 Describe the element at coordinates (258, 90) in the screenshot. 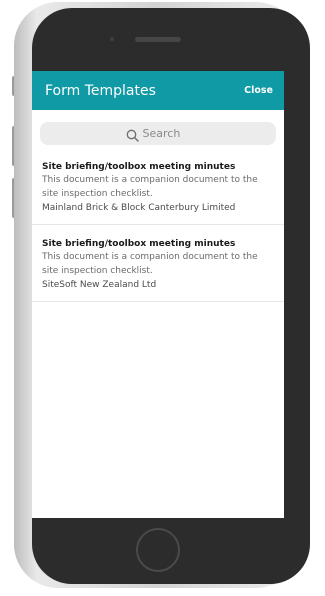

I see `close-button: Close` at that location.